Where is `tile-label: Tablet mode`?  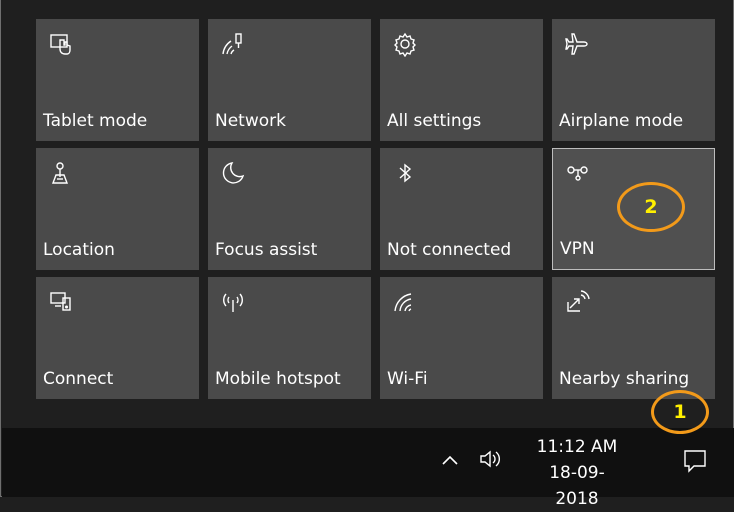
tile-label: Tablet mode is located at coordinates (95, 121).